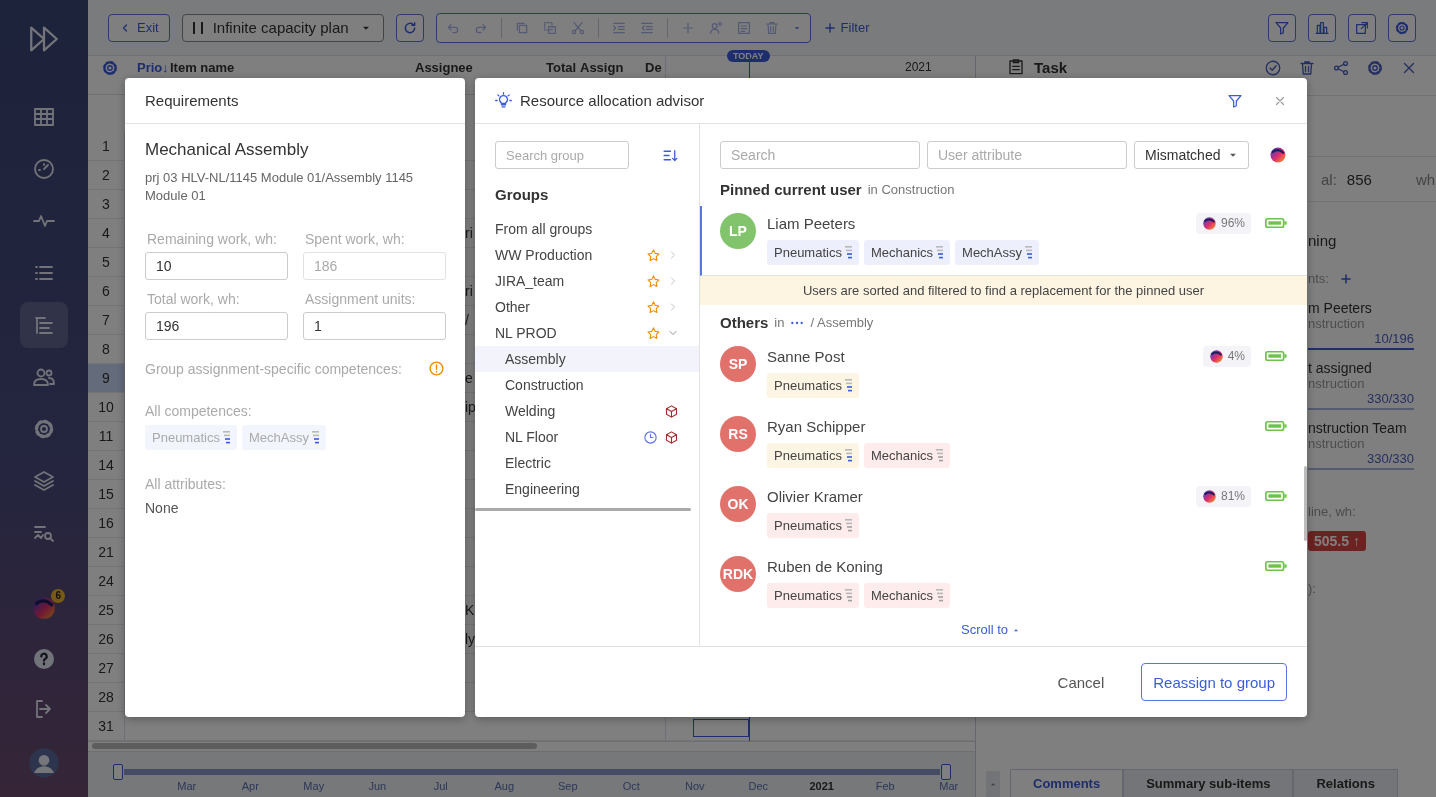 The height and width of the screenshot is (797, 1436). I want to click on section-title: Others, so click(744, 322).